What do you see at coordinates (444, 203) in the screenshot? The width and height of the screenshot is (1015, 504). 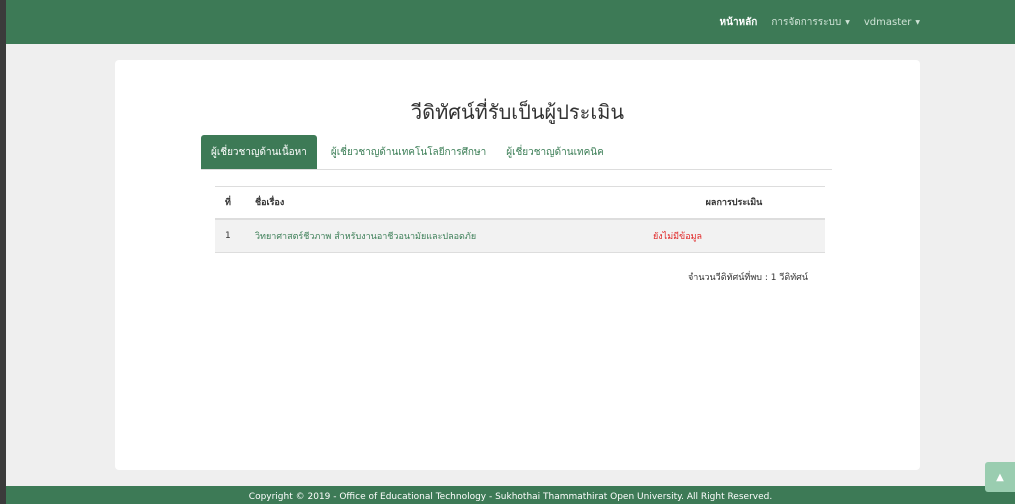 I see `header-title: ชื่อเรื่อง` at bounding box center [444, 203].